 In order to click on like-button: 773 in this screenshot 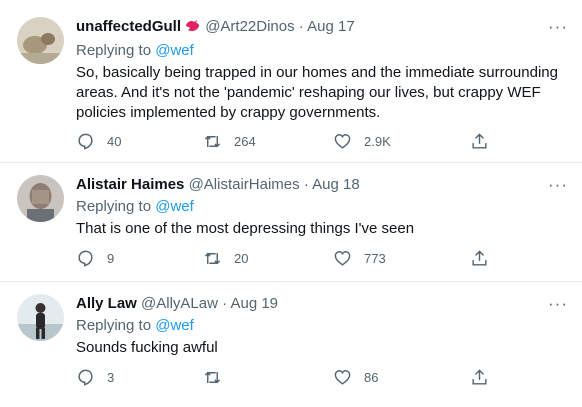, I will do `click(359, 258)`.